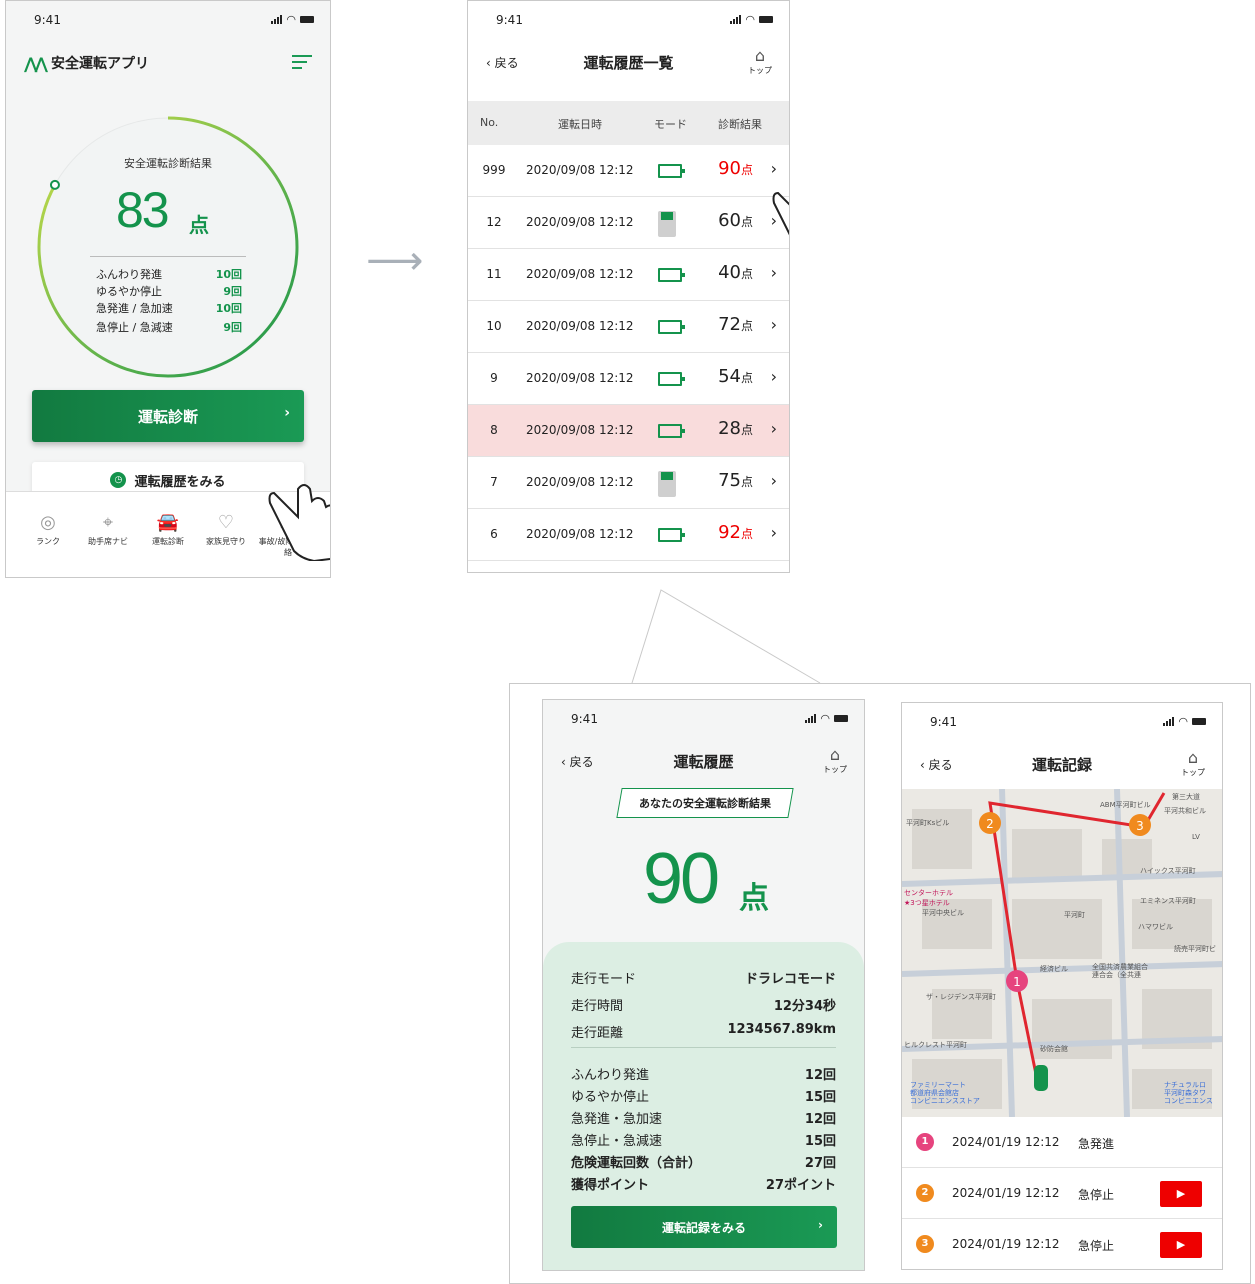  What do you see at coordinates (703, 1119) in the screenshot?
I see `count-row: 急発進・急加速 12回` at bounding box center [703, 1119].